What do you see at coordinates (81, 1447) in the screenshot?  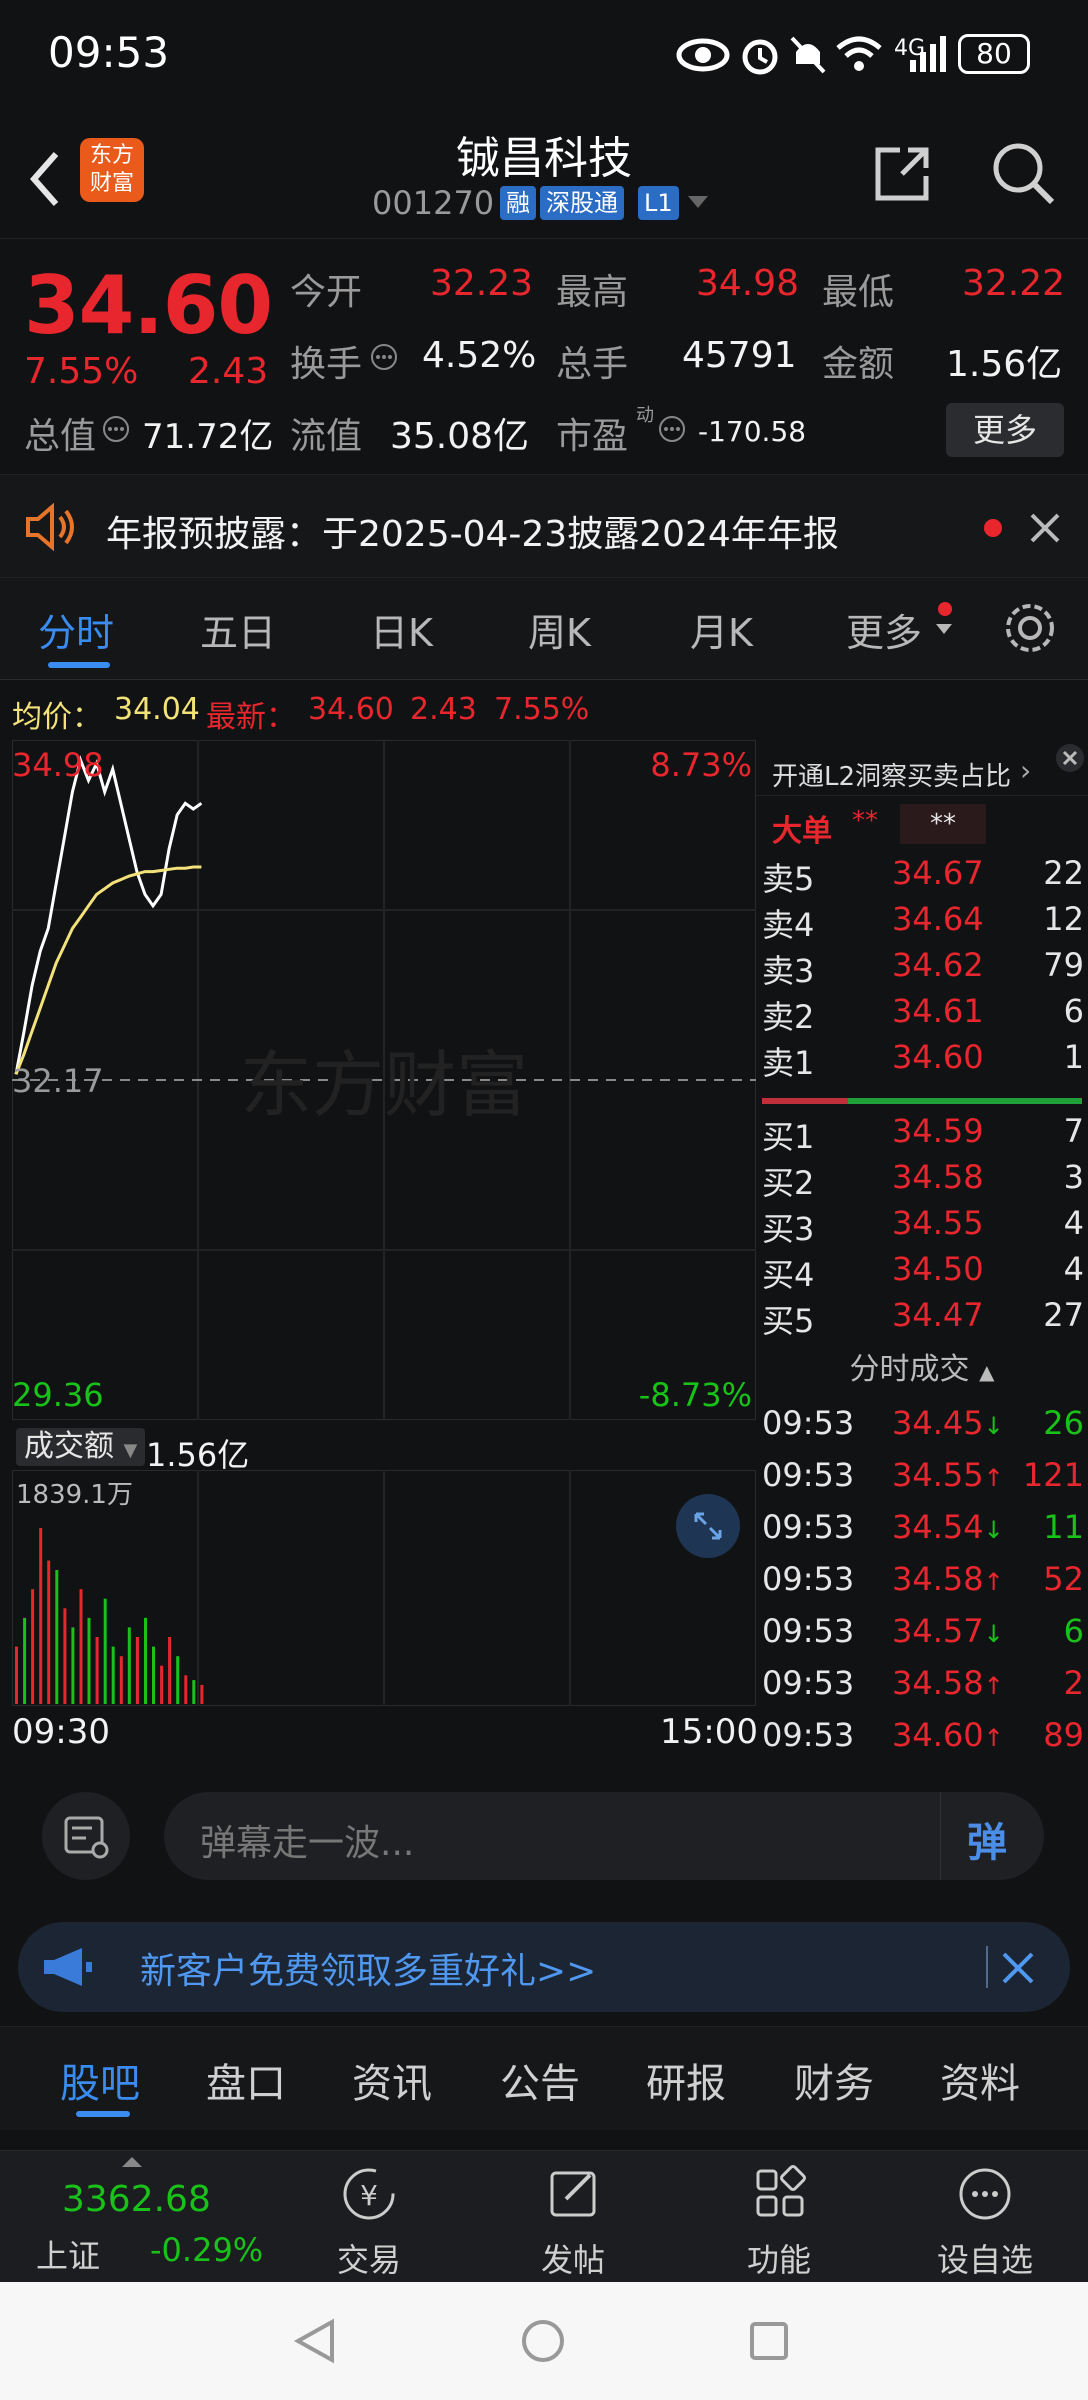 I see `volume-type-selector: 成交额 ▼` at bounding box center [81, 1447].